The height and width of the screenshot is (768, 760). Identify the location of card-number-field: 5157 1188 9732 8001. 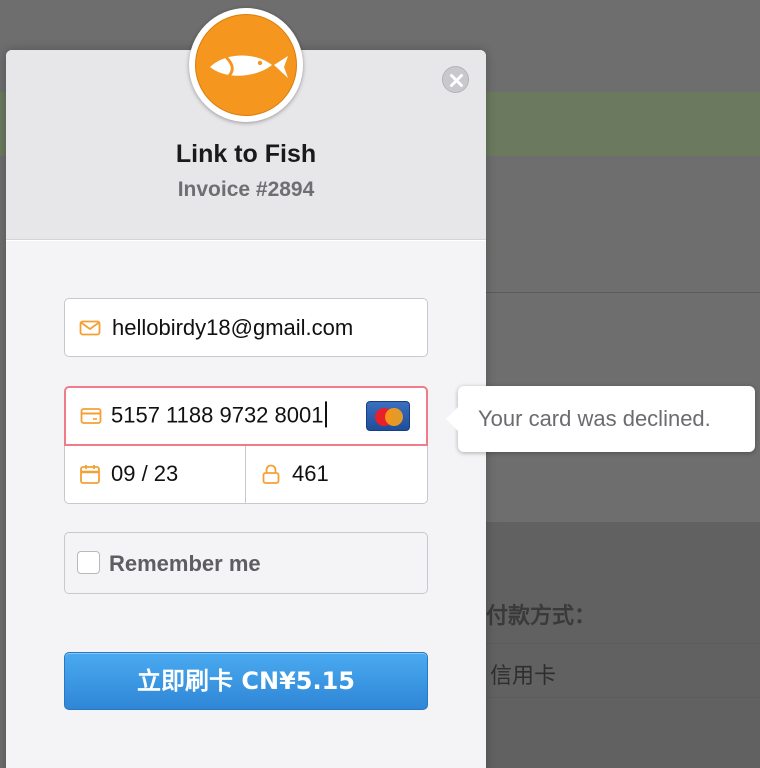
(246, 416).